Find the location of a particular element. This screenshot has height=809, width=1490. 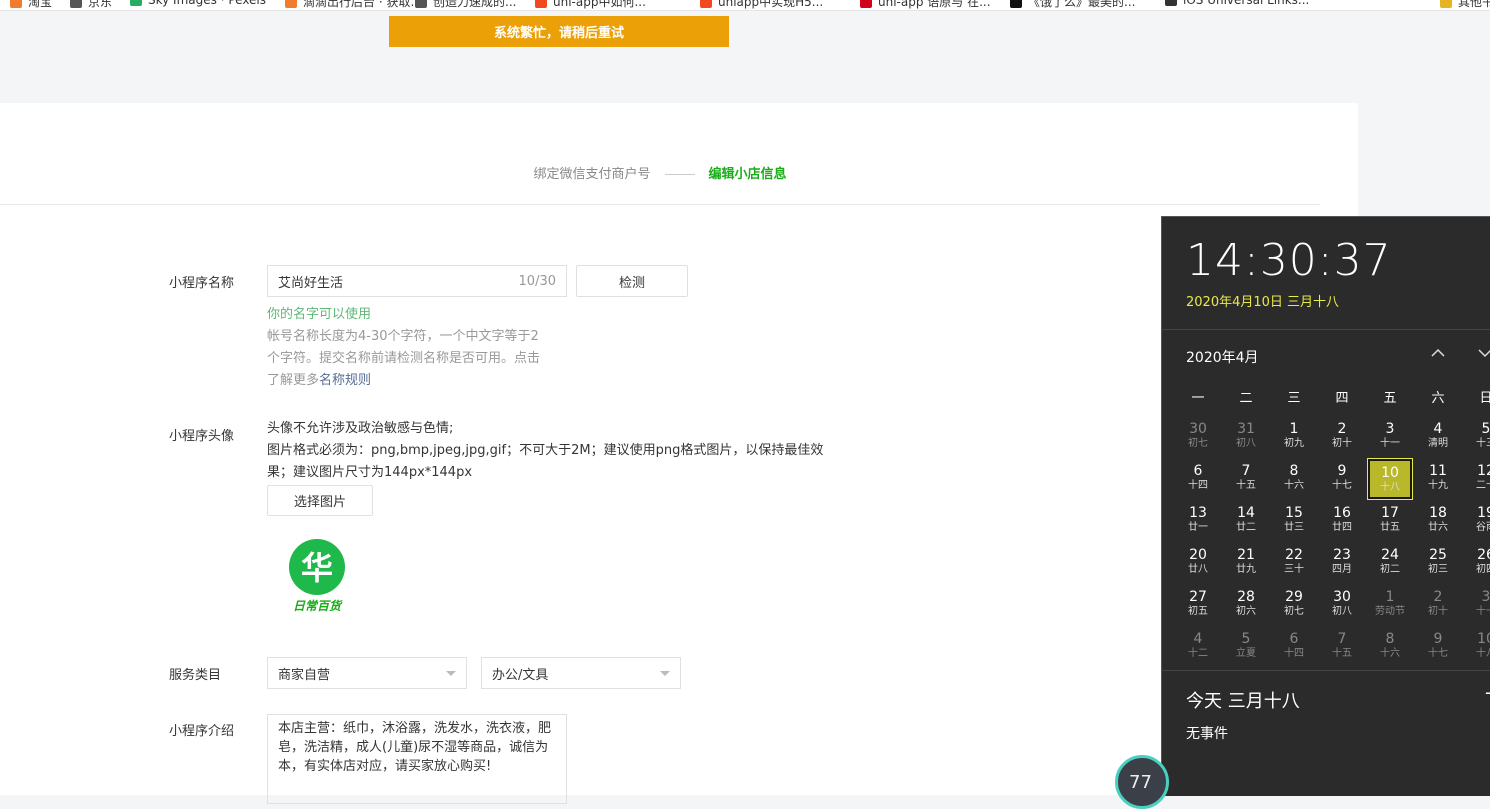

calendar-day: 24 初二 is located at coordinates (1390, 563).